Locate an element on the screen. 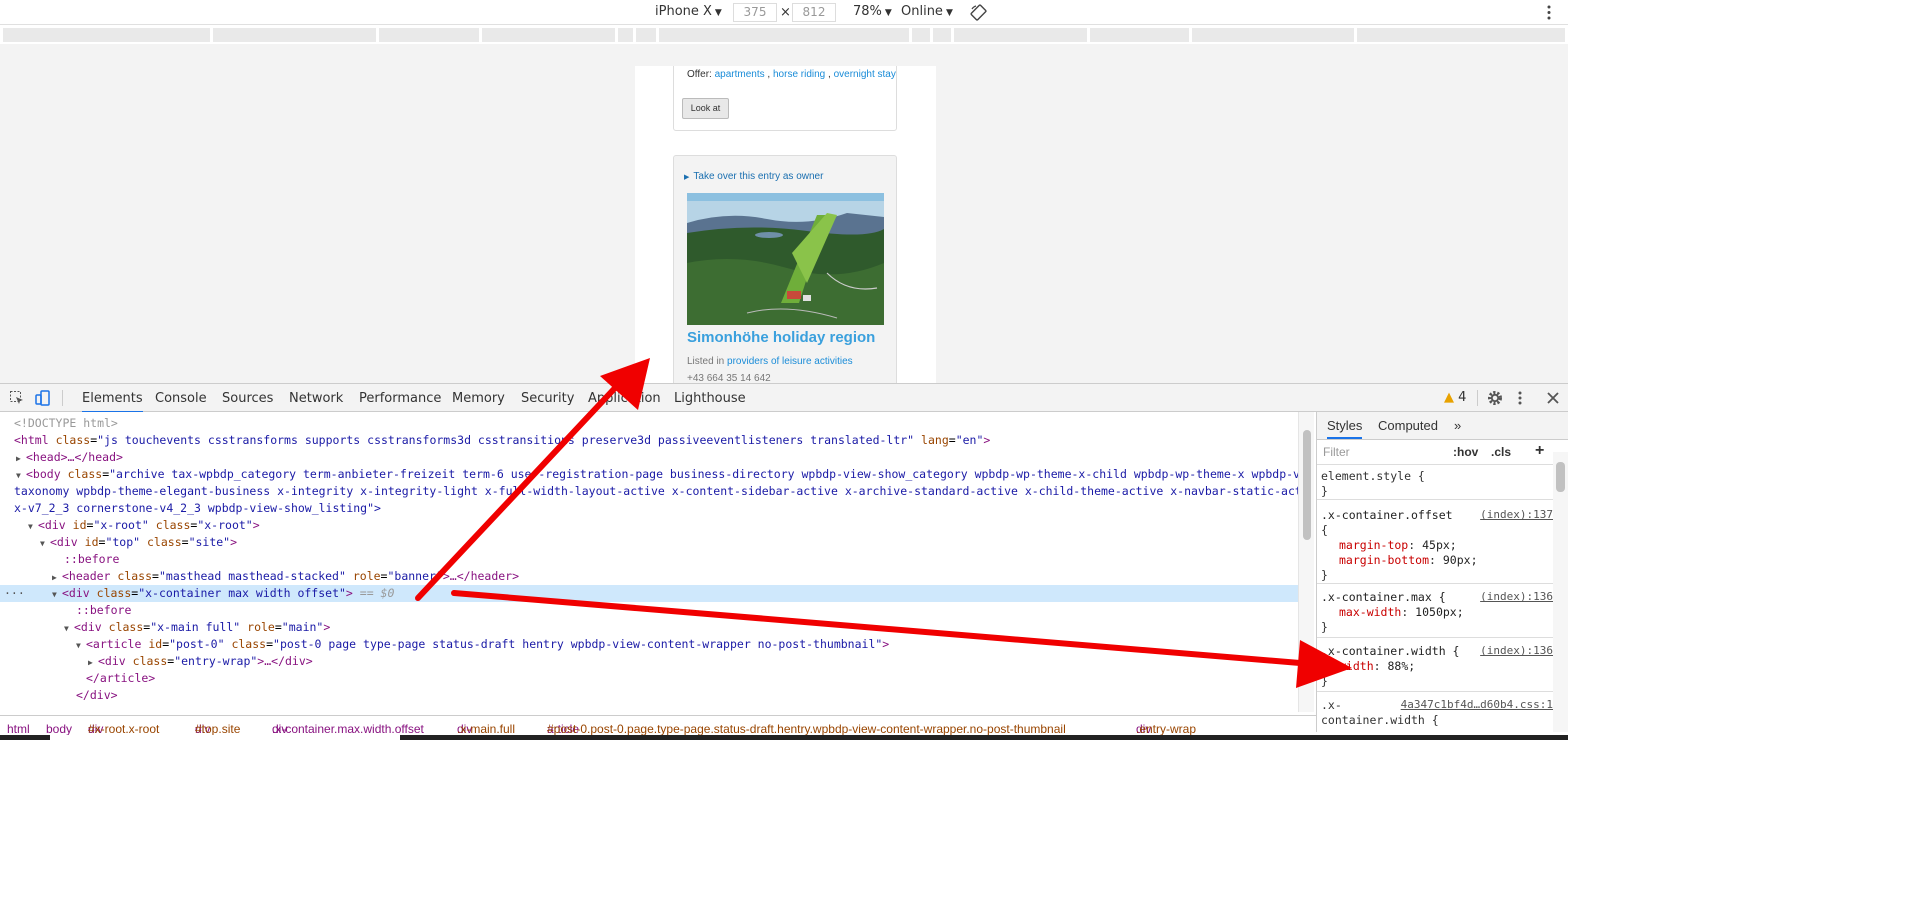 The width and height of the screenshot is (1919, 905). article-close: </article> is located at coordinates (649, 678).